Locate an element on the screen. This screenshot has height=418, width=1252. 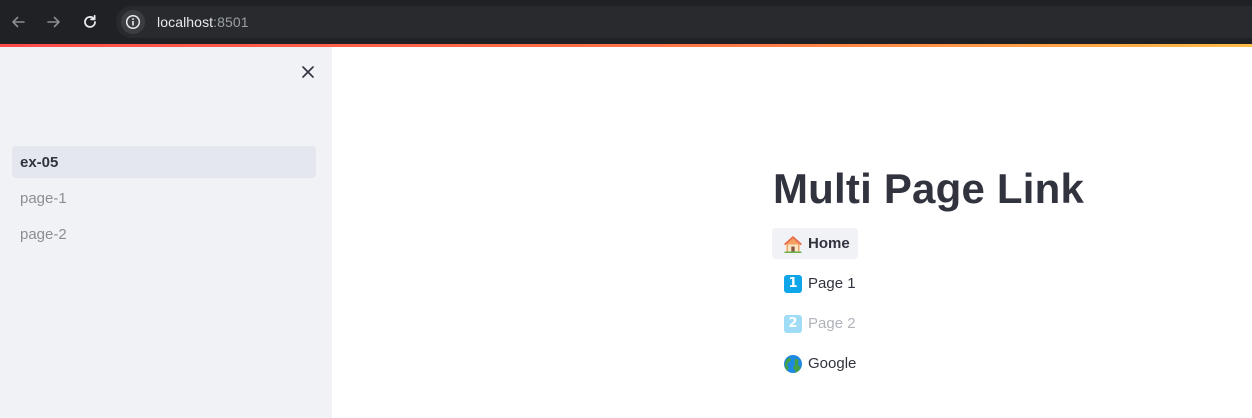
url-text: localhost:8501 is located at coordinates (203, 22).